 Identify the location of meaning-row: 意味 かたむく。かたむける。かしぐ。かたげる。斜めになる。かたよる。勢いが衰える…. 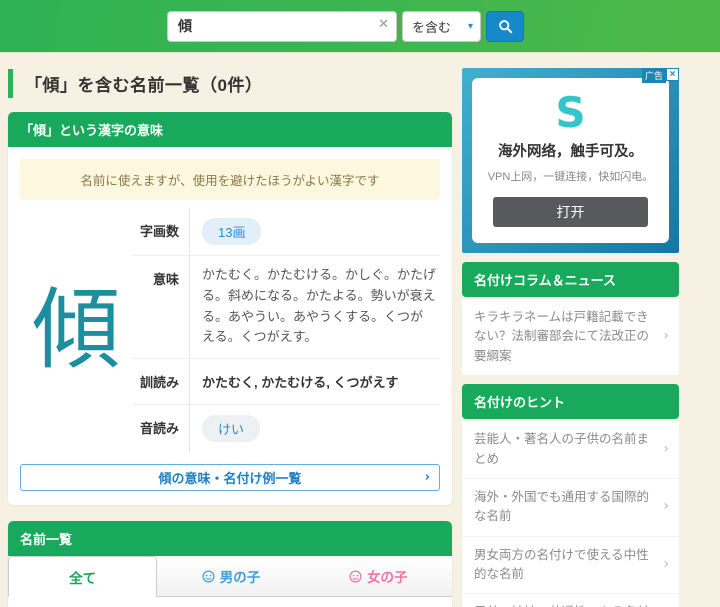
(286, 308).